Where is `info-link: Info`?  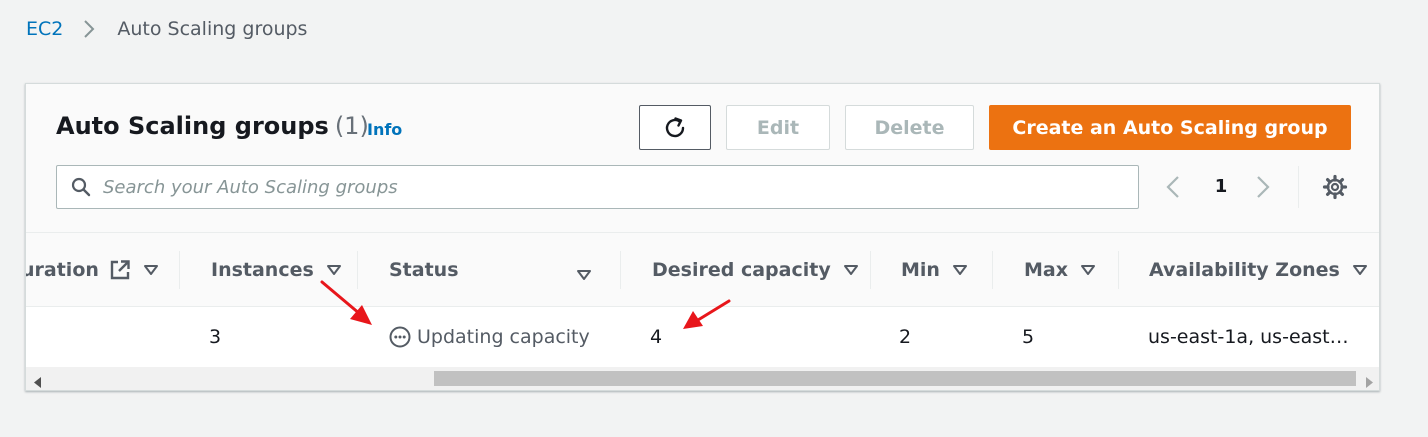
info-link: Info is located at coordinates (384, 129).